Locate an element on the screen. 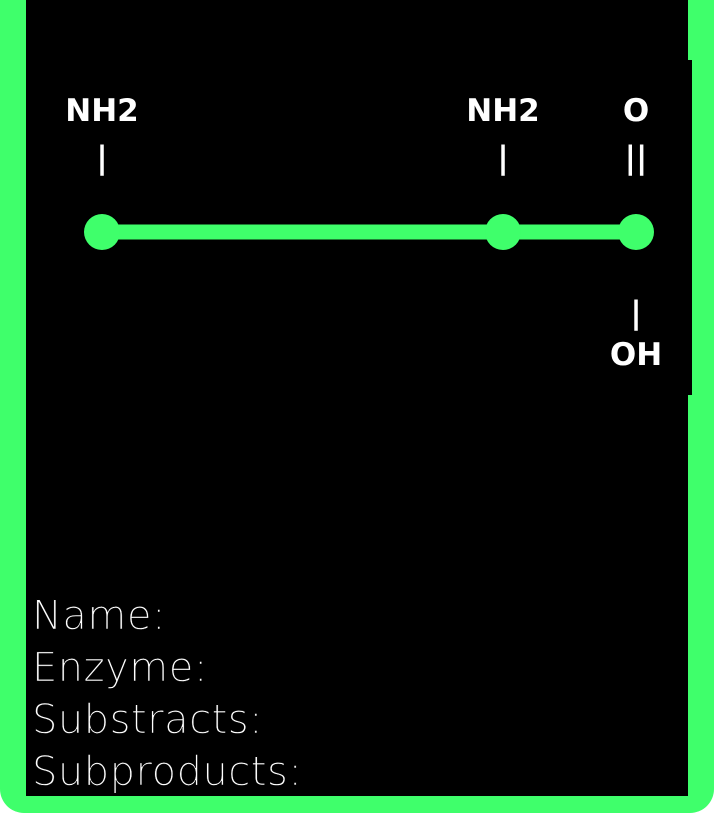 Image resolution: width=714 pixels, height=813 pixels. subproducts-field-label: Subproducts: is located at coordinates (167, 772).